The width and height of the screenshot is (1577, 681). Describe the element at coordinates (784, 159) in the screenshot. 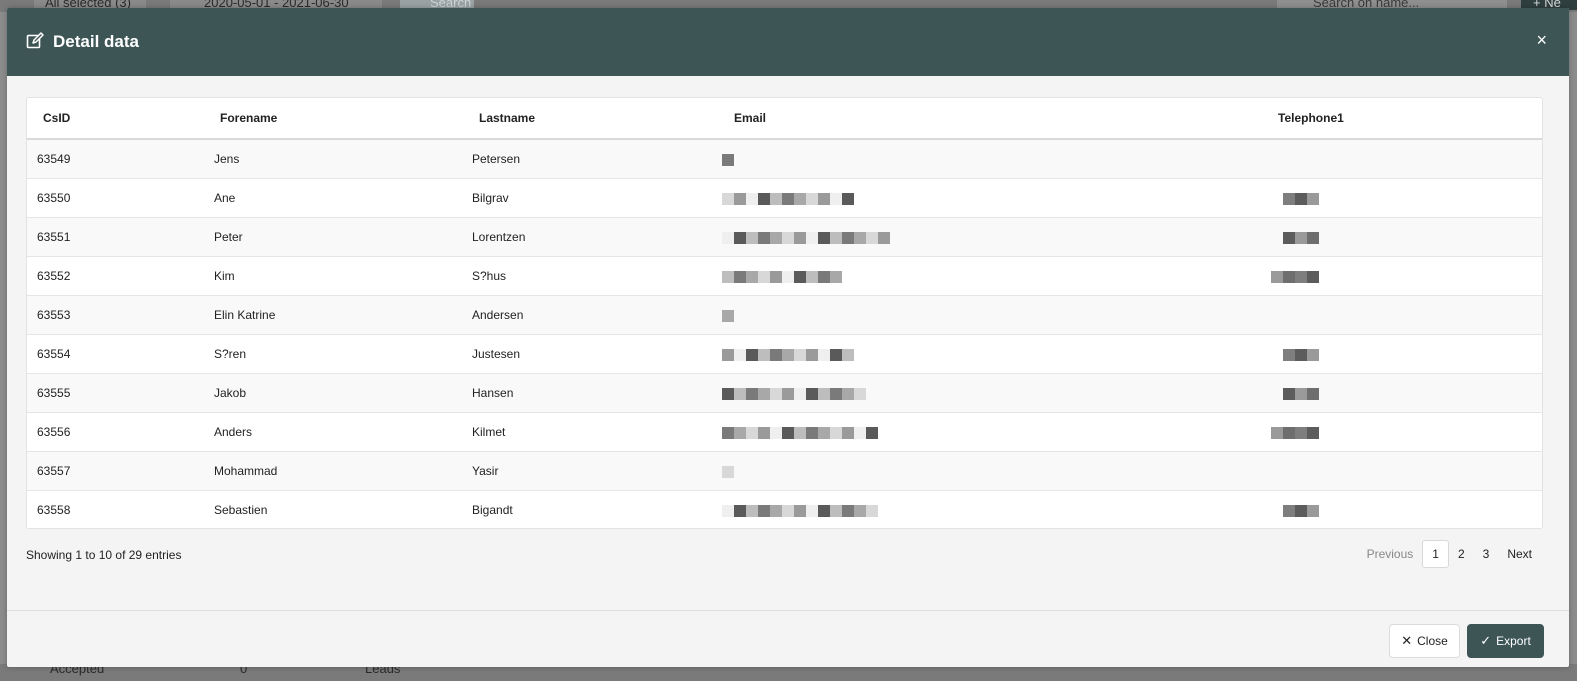

I see `table-row: 63549 Jens Petersen` at that location.